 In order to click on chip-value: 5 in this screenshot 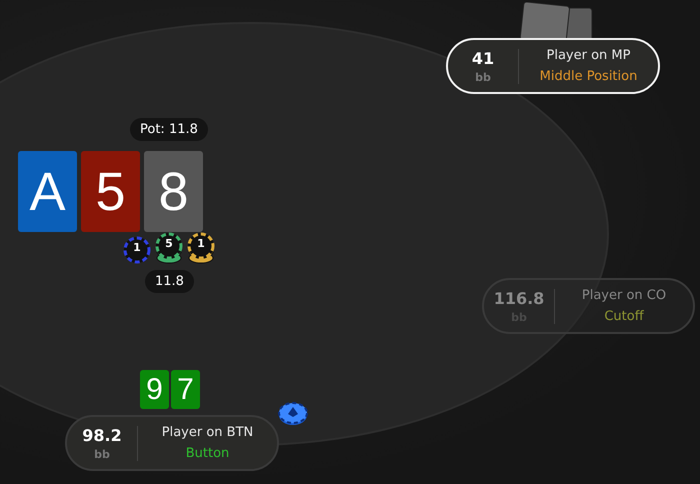, I will do `click(169, 243)`.